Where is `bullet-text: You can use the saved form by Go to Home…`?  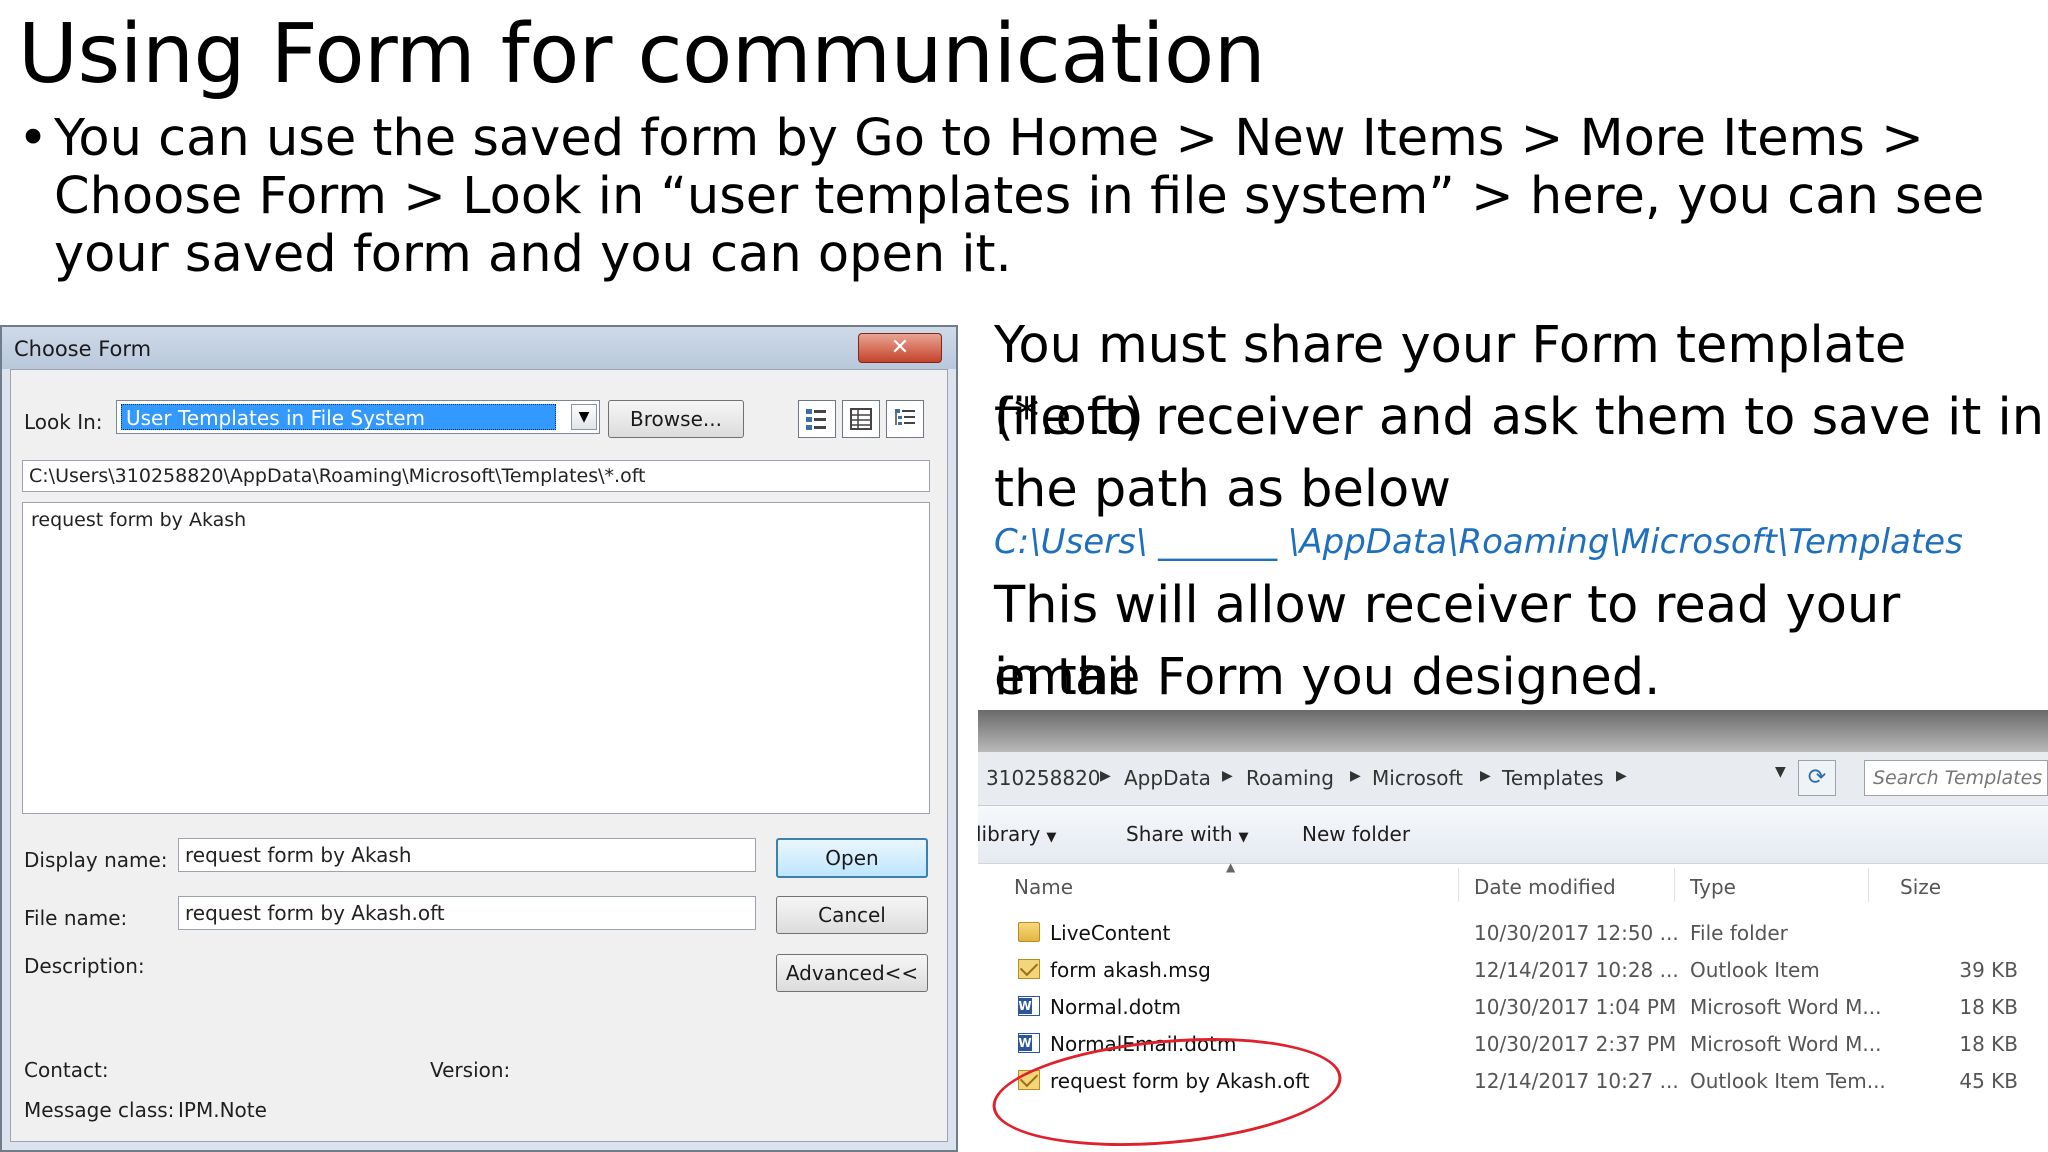
bullet-text: You can use the saved form by Go to Home… is located at coordinates (1019, 196).